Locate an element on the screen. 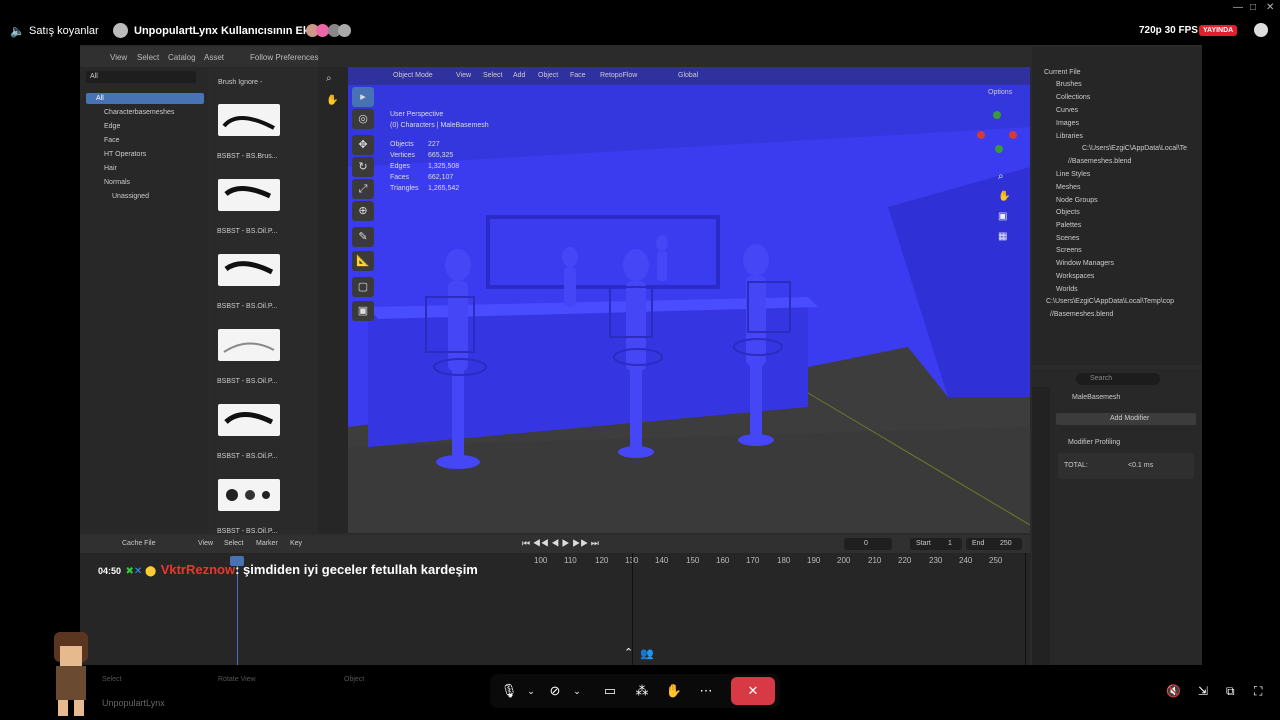 This screenshot has width=1280, height=720. cache-file-dropdown: Cache File is located at coordinates (138, 543).